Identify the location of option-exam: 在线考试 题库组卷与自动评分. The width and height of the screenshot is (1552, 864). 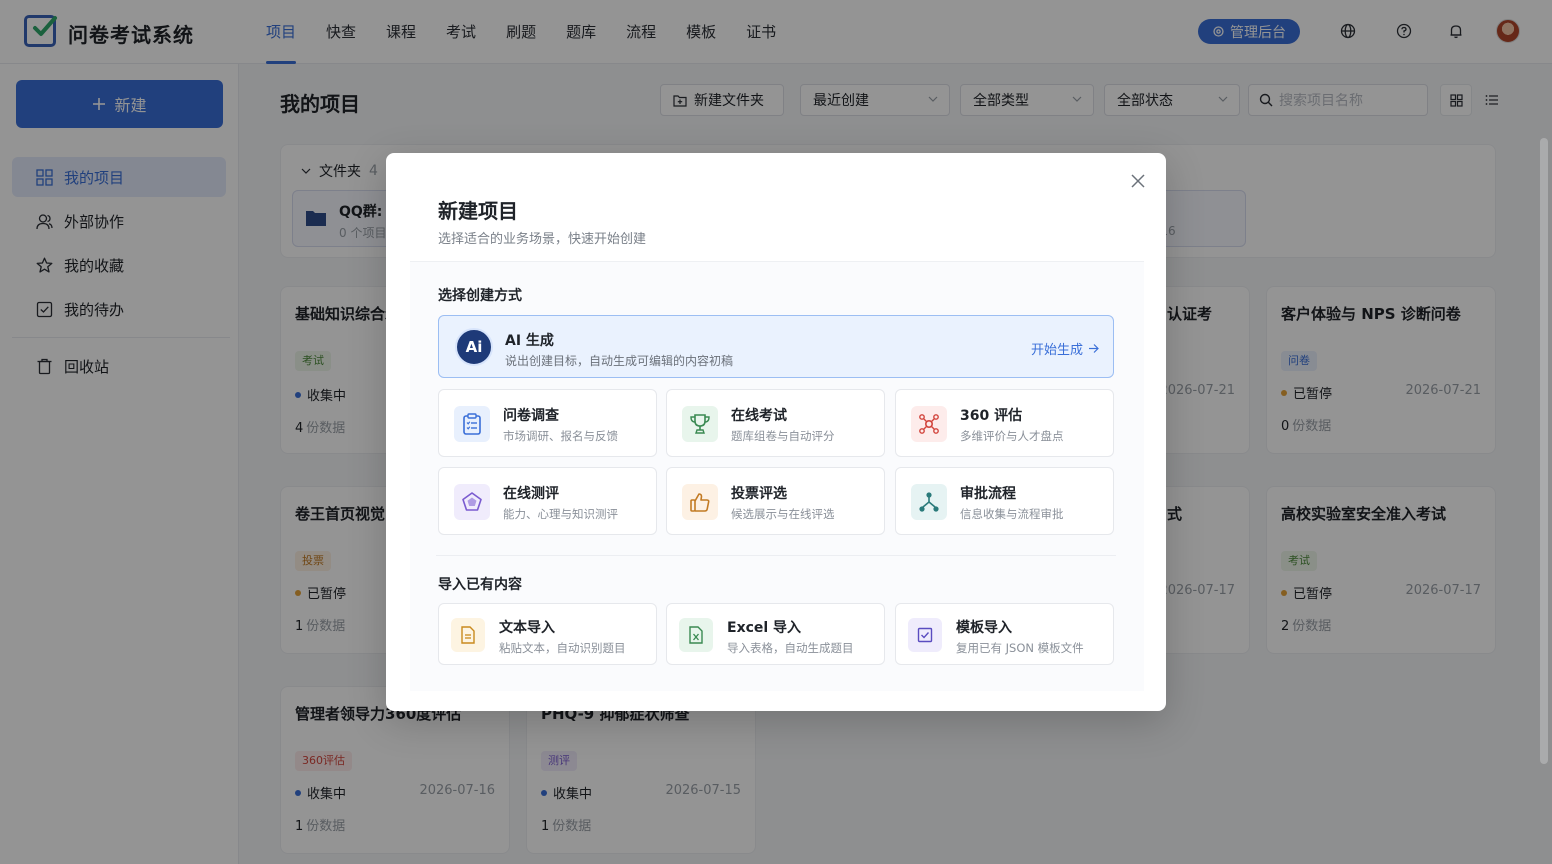
(775, 423).